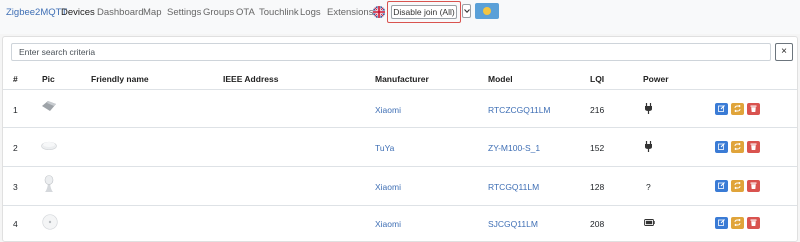 The image size is (800, 242). Describe the element at coordinates (648, 187) in the screenshot. I see `power-unknown: ?` at that location.